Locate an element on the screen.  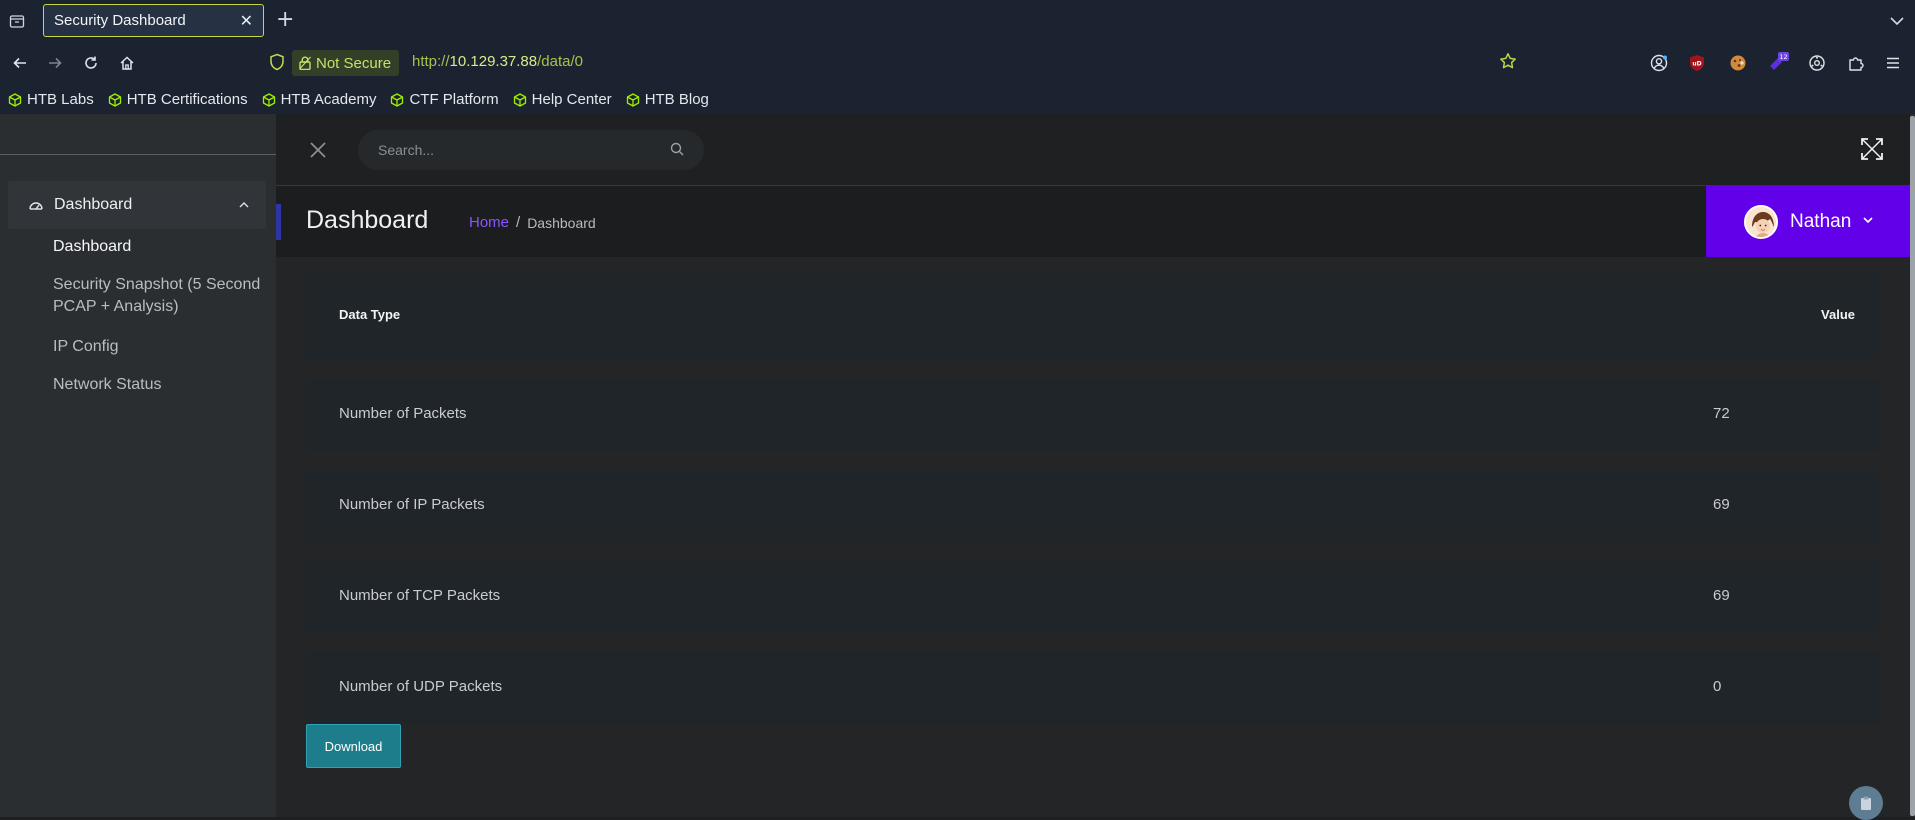
cell-data-type: Number of IP Packets is located at coordinates (412, 504).